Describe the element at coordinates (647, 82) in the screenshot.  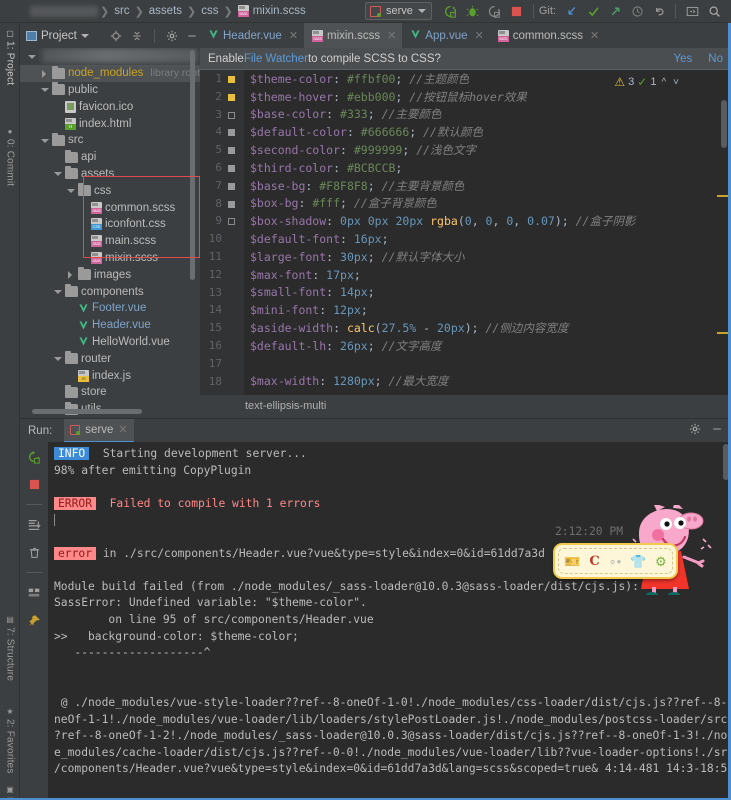
I see `inspection-widget: ⚠ 3 ✓ 1 ^ ˅` at that location.